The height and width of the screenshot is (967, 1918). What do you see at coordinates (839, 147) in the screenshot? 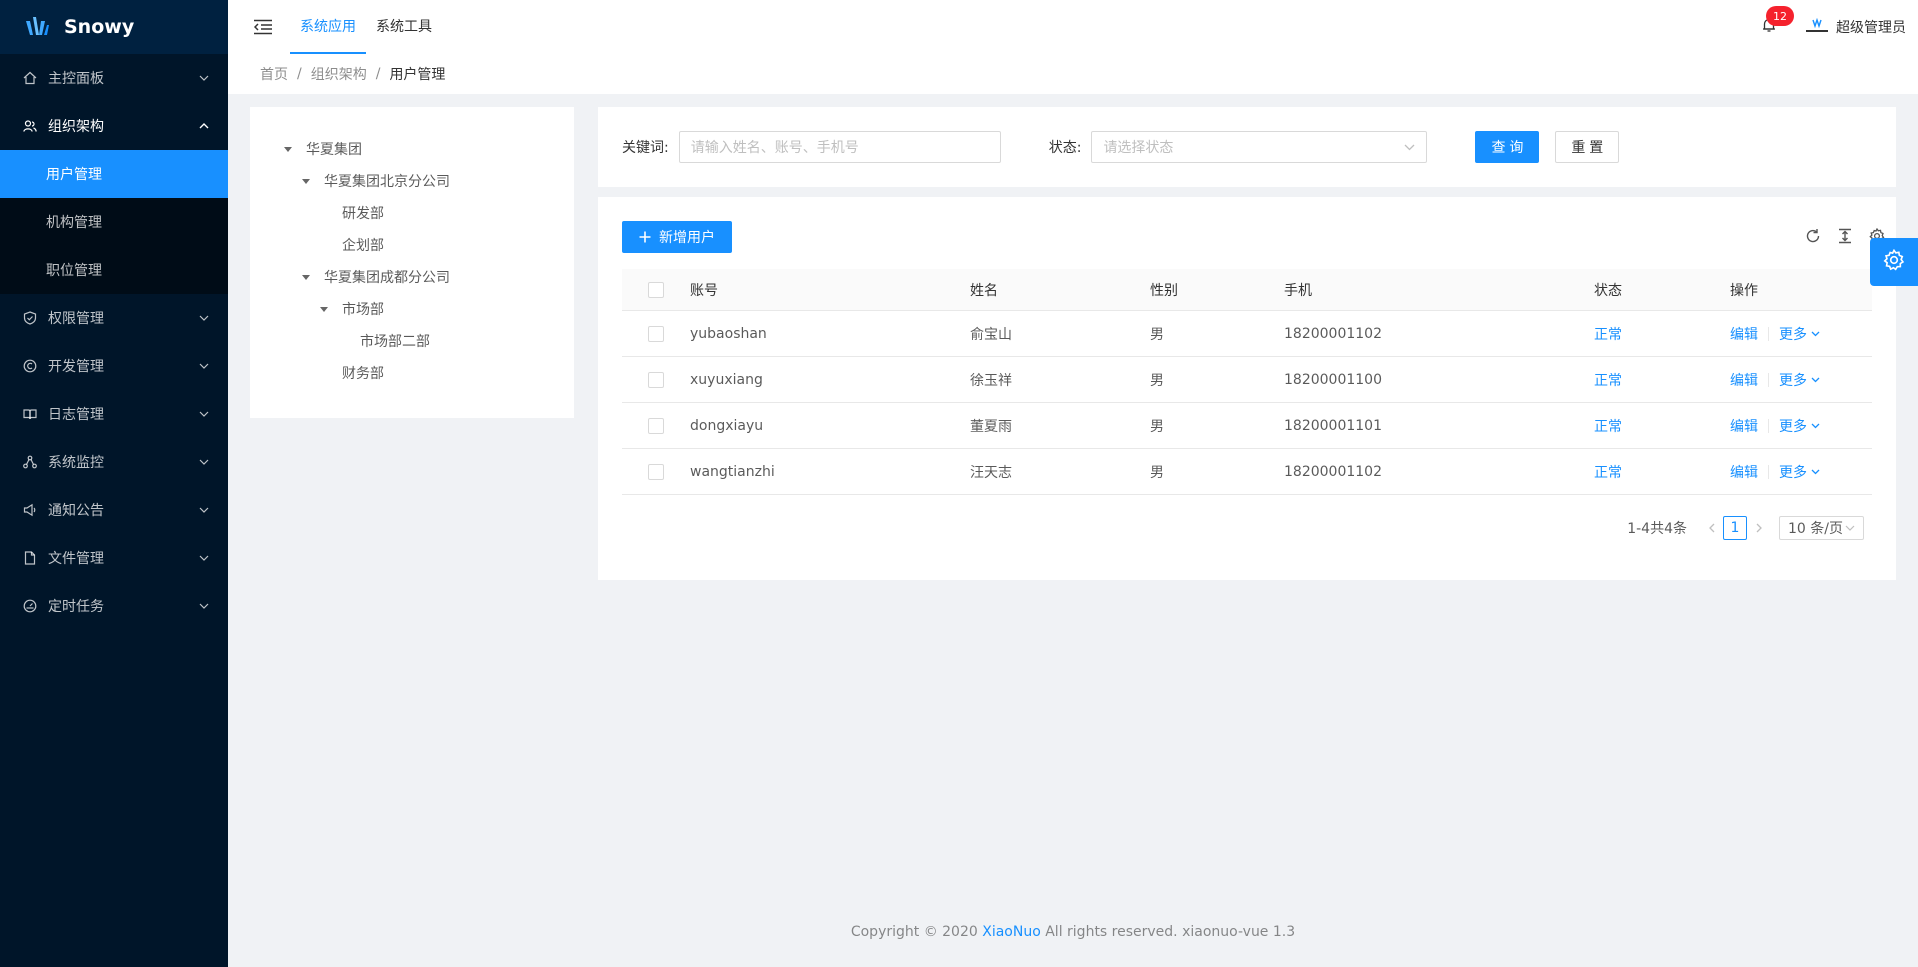
I see `keyword-input` at bounding box center [839, 147].